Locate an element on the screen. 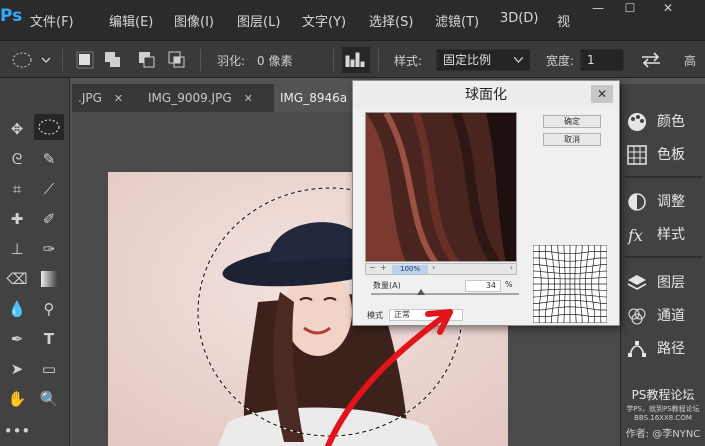  zoom-out-icon: − is located at coordinates (372, 267).